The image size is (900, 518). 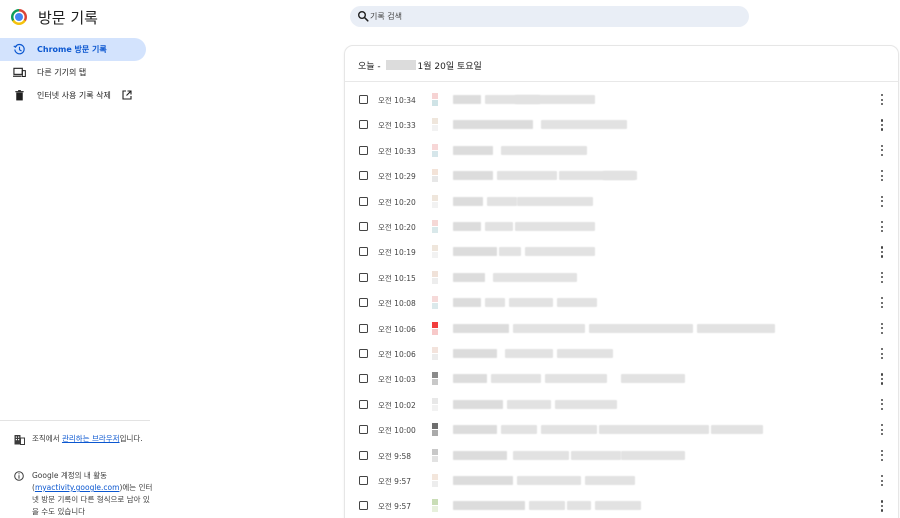 What do you see at coordinates (621, 99) in the screenshot?
I see `history-entry: 오전 10:34` at bounding box center [621, 99].